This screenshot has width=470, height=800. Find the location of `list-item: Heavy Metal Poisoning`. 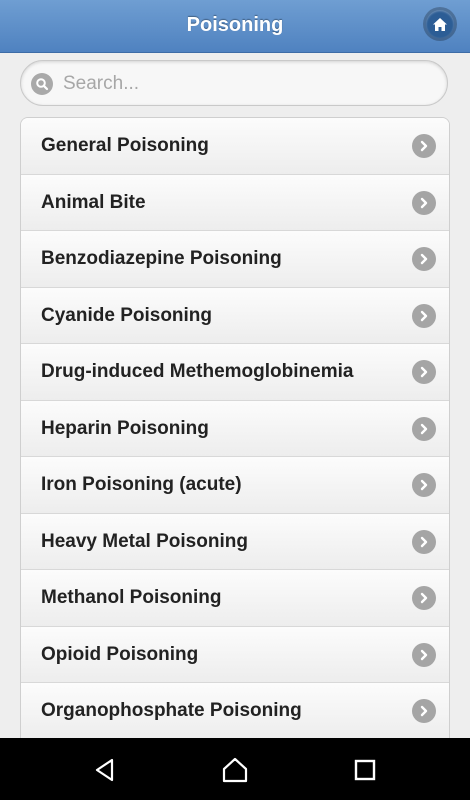

list-item: Heavy Metal Poisoning is located at coordinates (235, 541).